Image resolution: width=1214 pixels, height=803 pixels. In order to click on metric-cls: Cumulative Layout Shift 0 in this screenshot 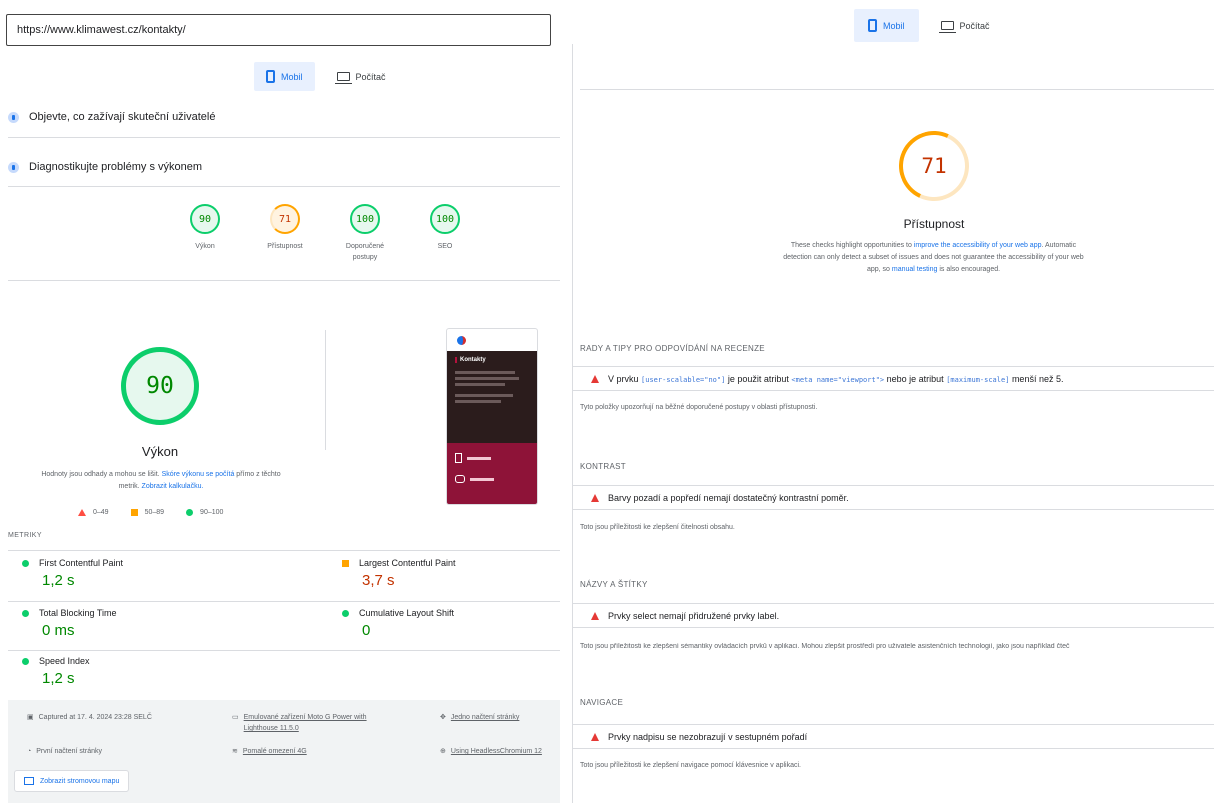, I will do `click(398, 623)`.